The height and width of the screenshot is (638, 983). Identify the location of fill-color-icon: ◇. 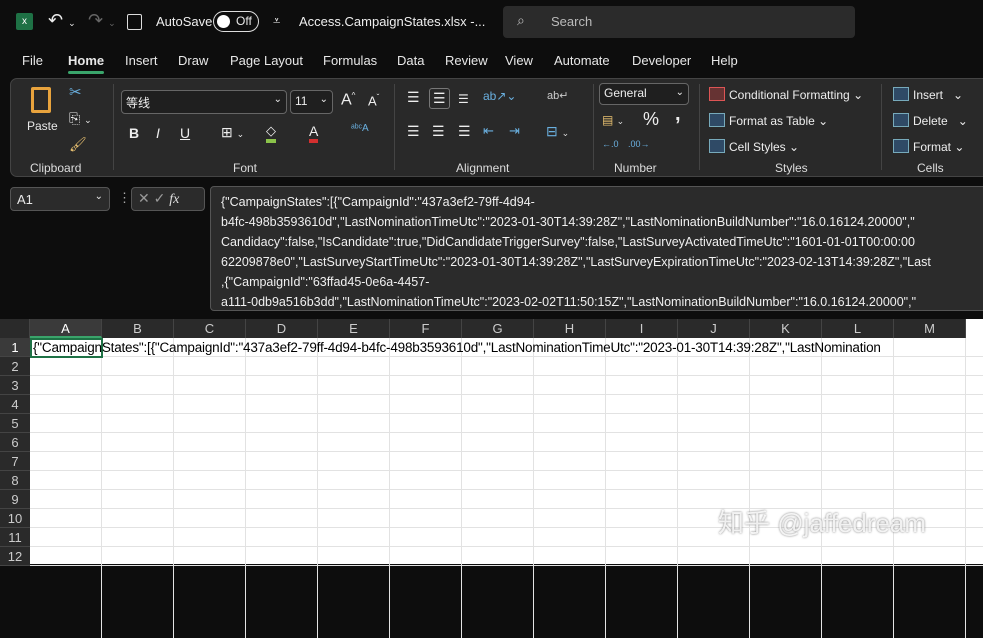
(271, 133).